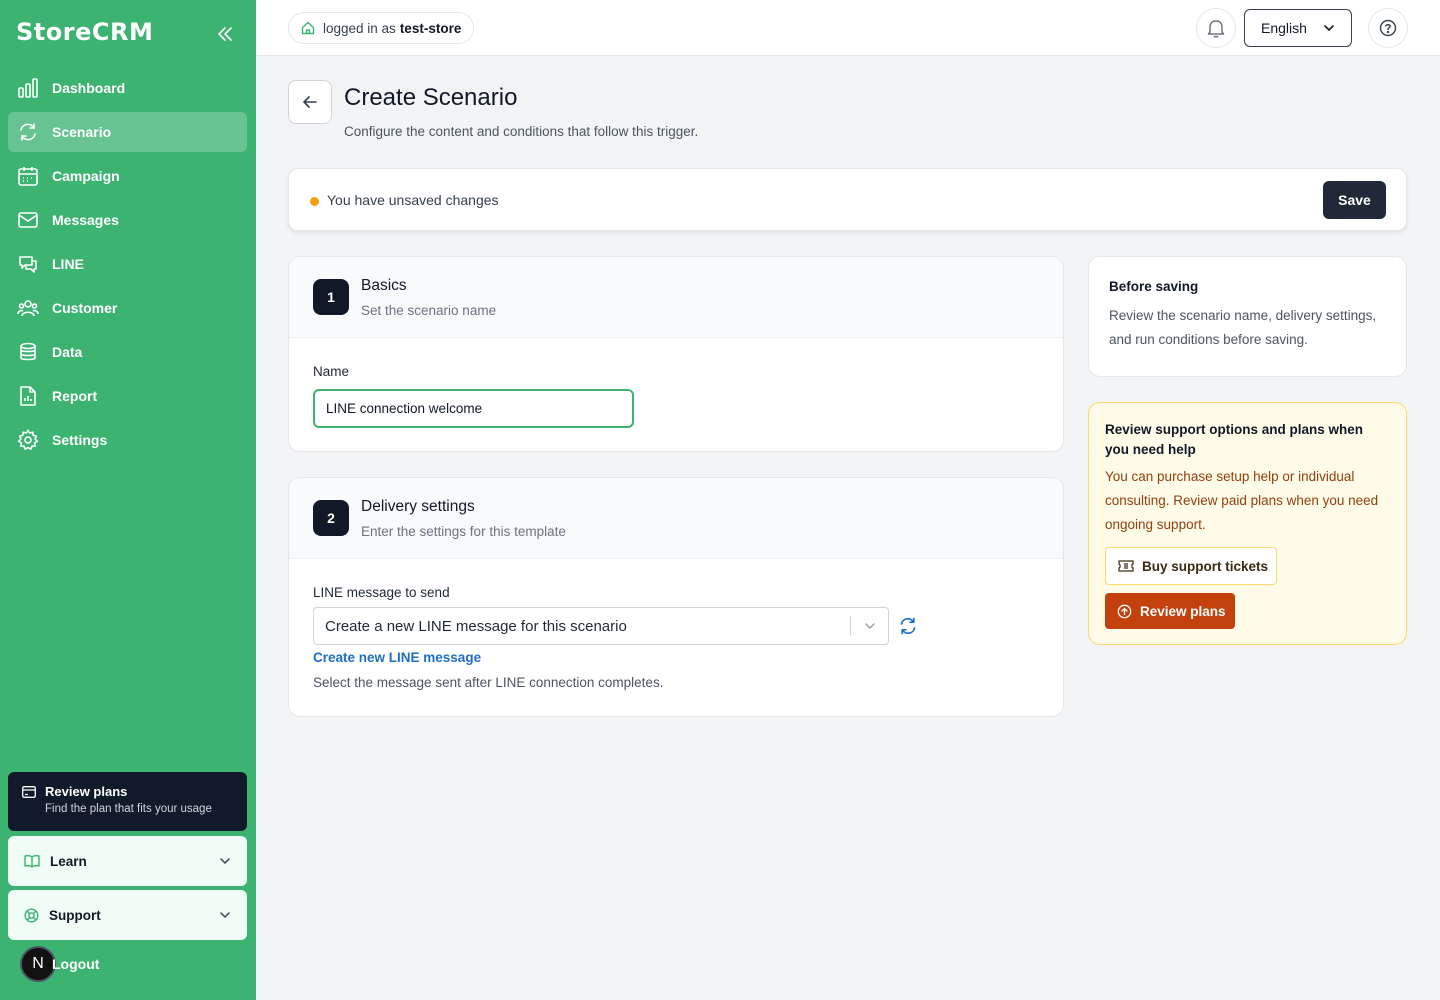 The height and width of the screenshot is (1000, 1440). I want to click on support-label: Support, so click(75, 915).